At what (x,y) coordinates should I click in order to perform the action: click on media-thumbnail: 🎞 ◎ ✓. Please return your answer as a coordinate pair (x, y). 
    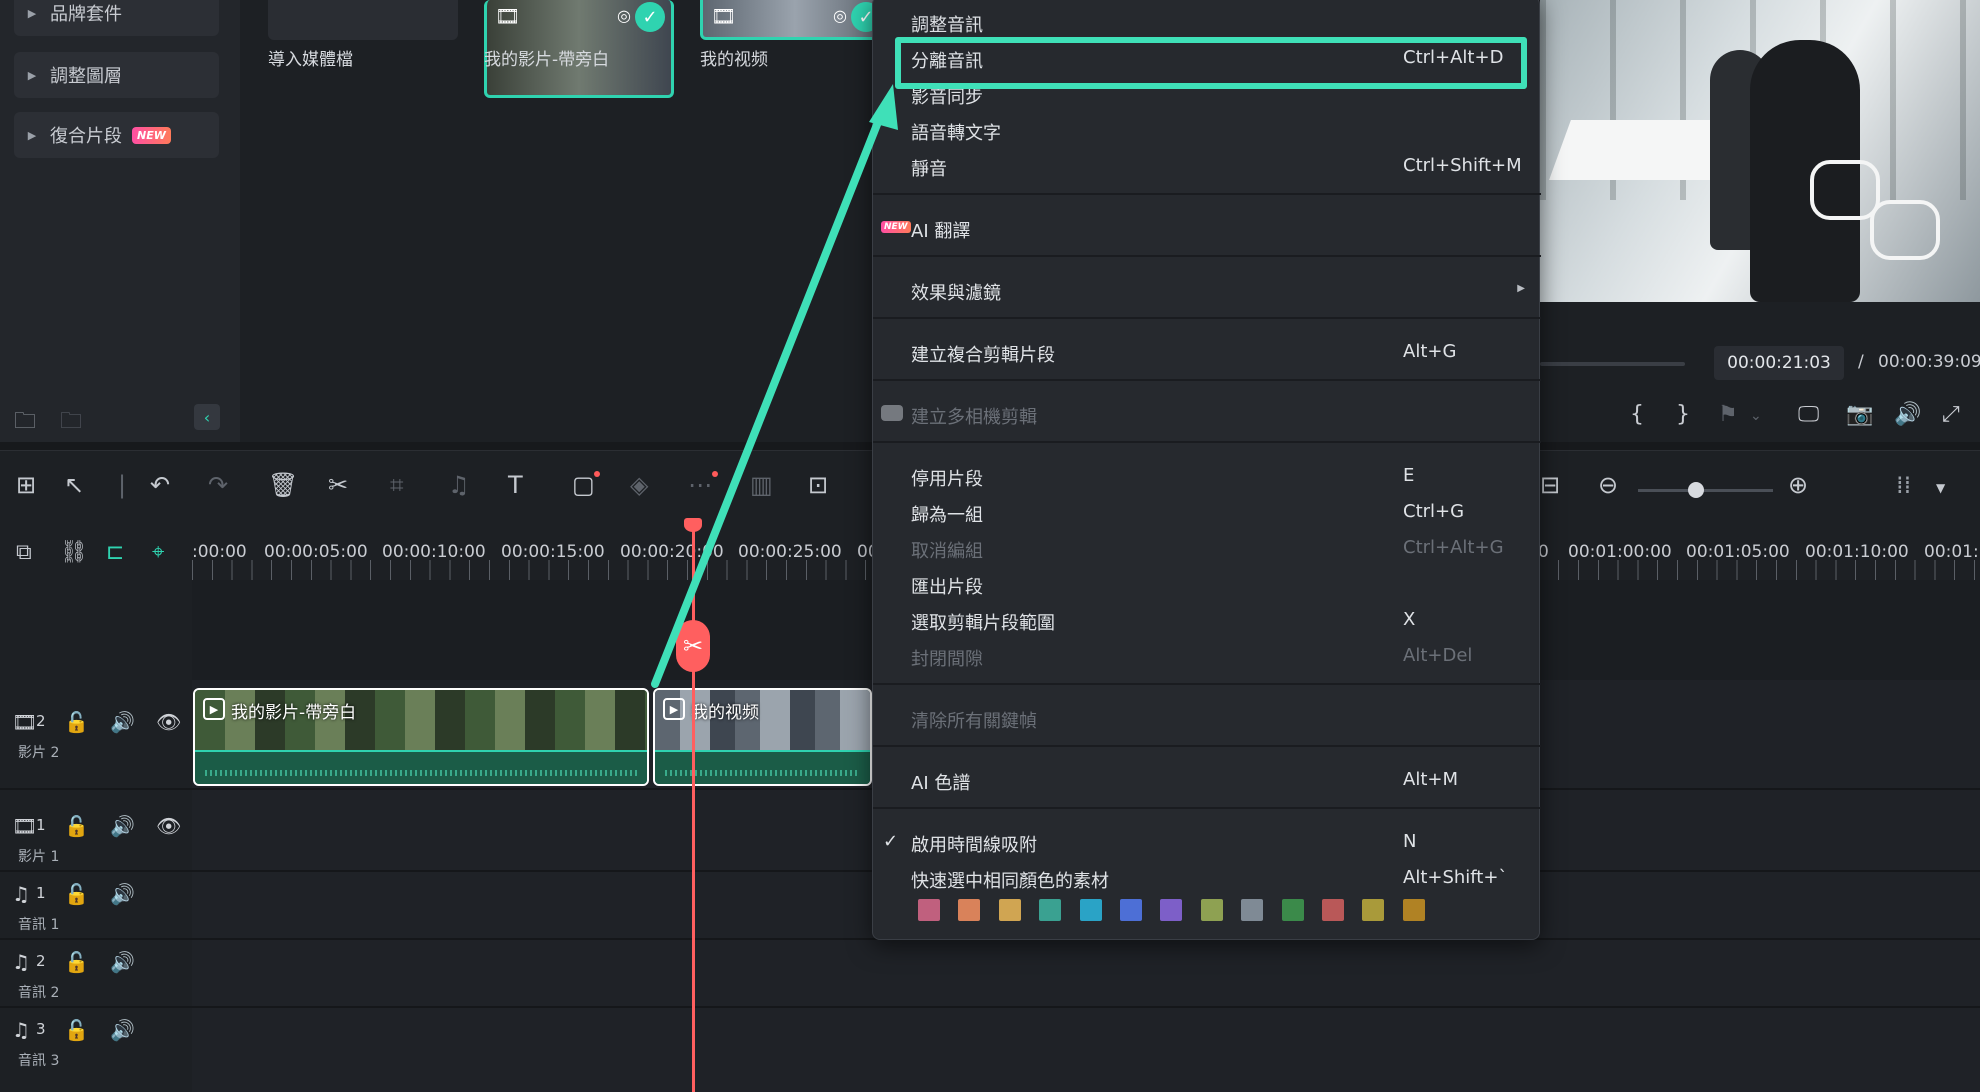
    Looking at the image, I should click on (795, 20).